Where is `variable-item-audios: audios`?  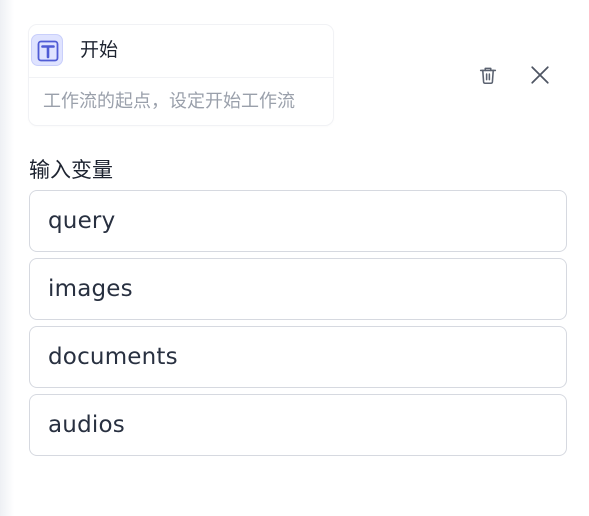 variable-item-audios: audios is located at coordinates (298, 425).